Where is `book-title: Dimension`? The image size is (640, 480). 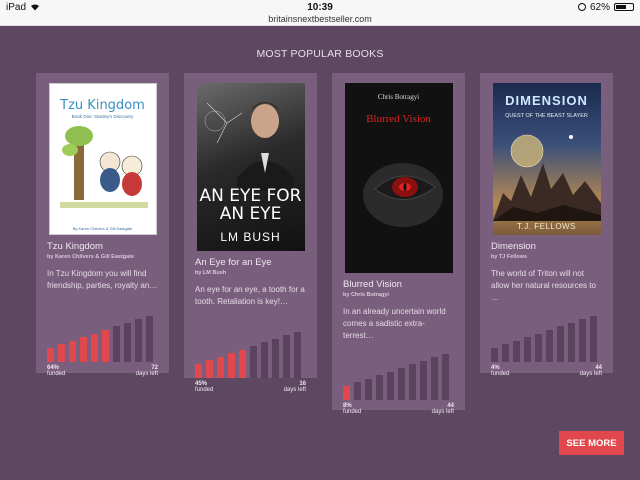 book-title: Dimension is located at coordinates (546, 246).